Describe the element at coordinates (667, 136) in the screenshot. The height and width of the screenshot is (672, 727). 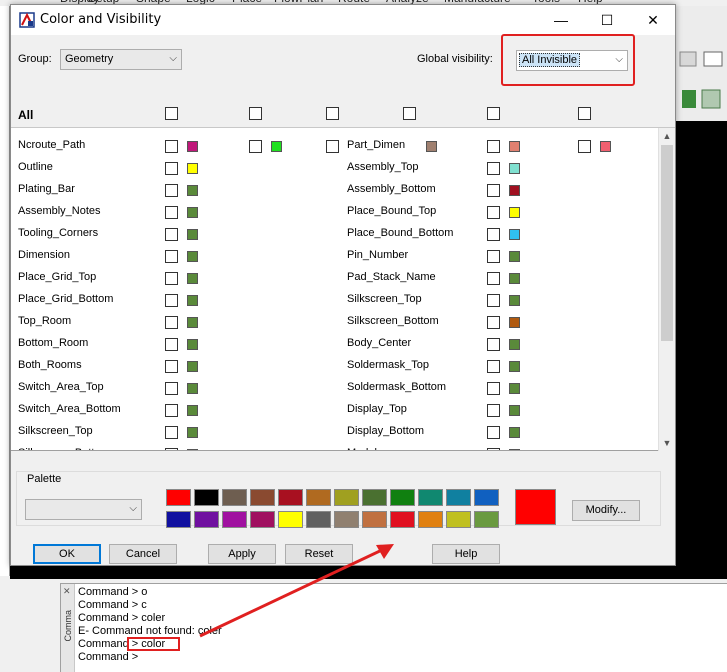
I see `scroll-up-icon: ▲` at that location.